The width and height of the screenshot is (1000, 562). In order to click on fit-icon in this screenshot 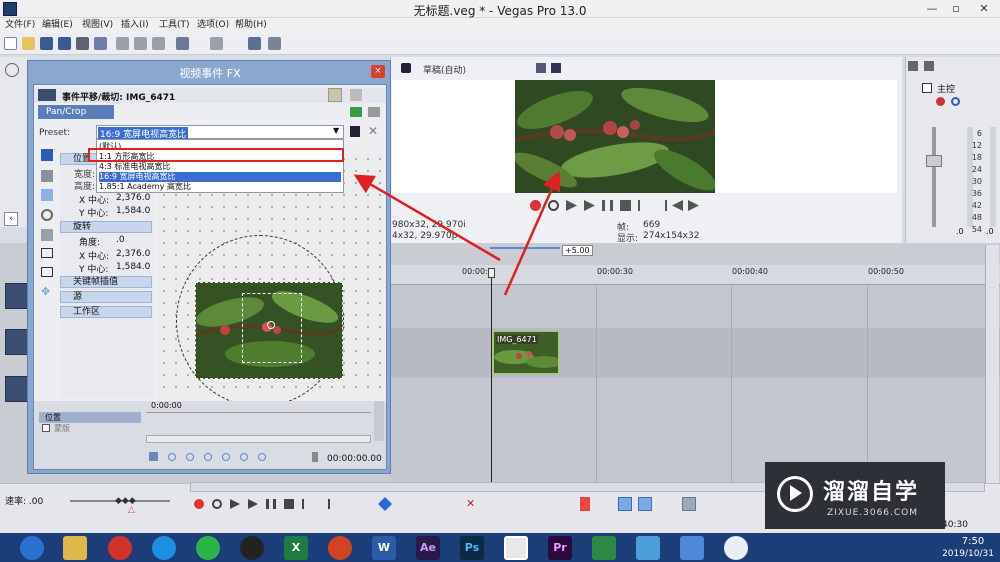, I will do `click(47, 253)`.